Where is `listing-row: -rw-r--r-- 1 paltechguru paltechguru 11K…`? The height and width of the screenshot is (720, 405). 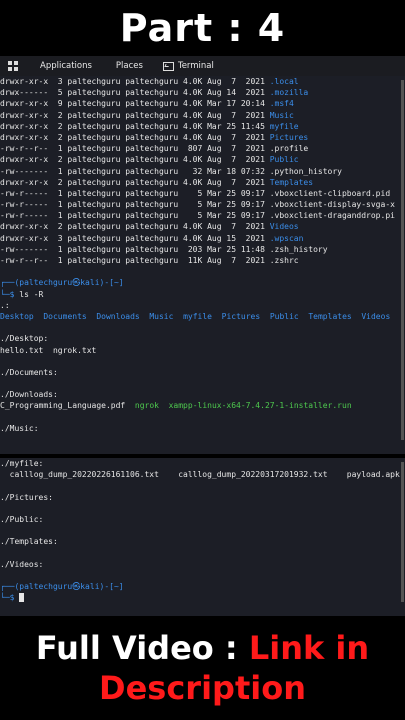
listing-row: -rw-r--r-- 1 paltechguru paltechguru 11K… is located at coordinates (202, 260).